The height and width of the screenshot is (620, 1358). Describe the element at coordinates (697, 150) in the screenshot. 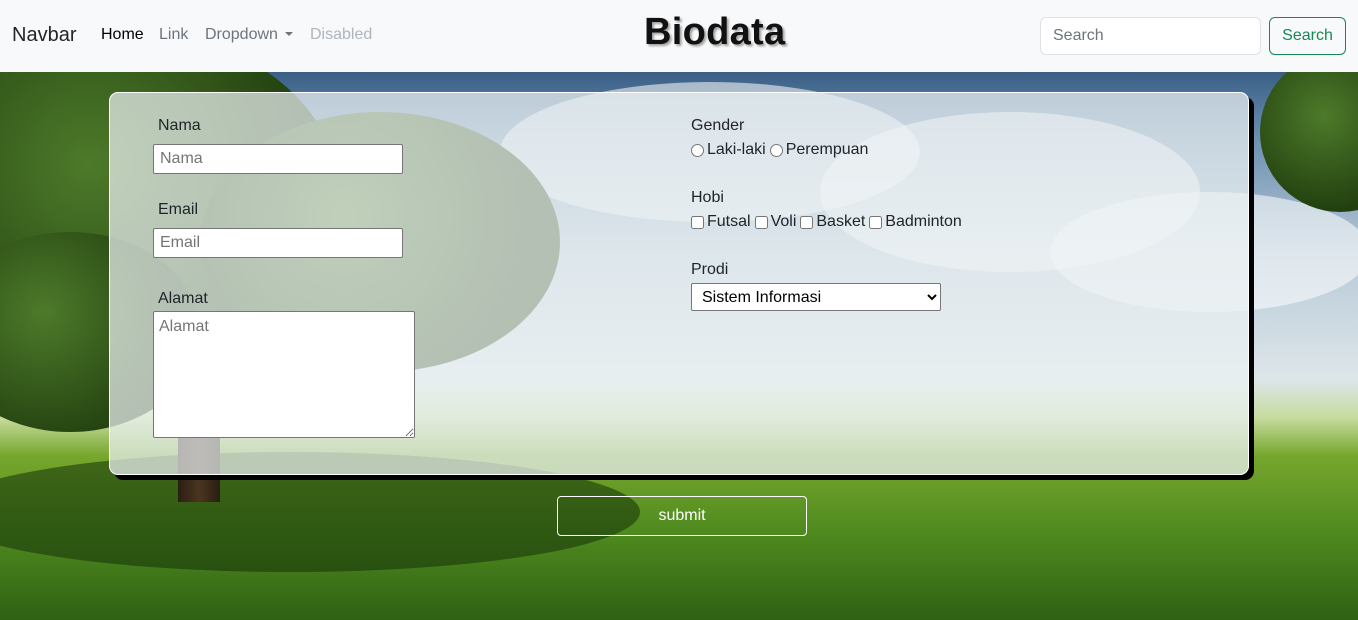

I see `gender-radio-laki-laki` at that location.